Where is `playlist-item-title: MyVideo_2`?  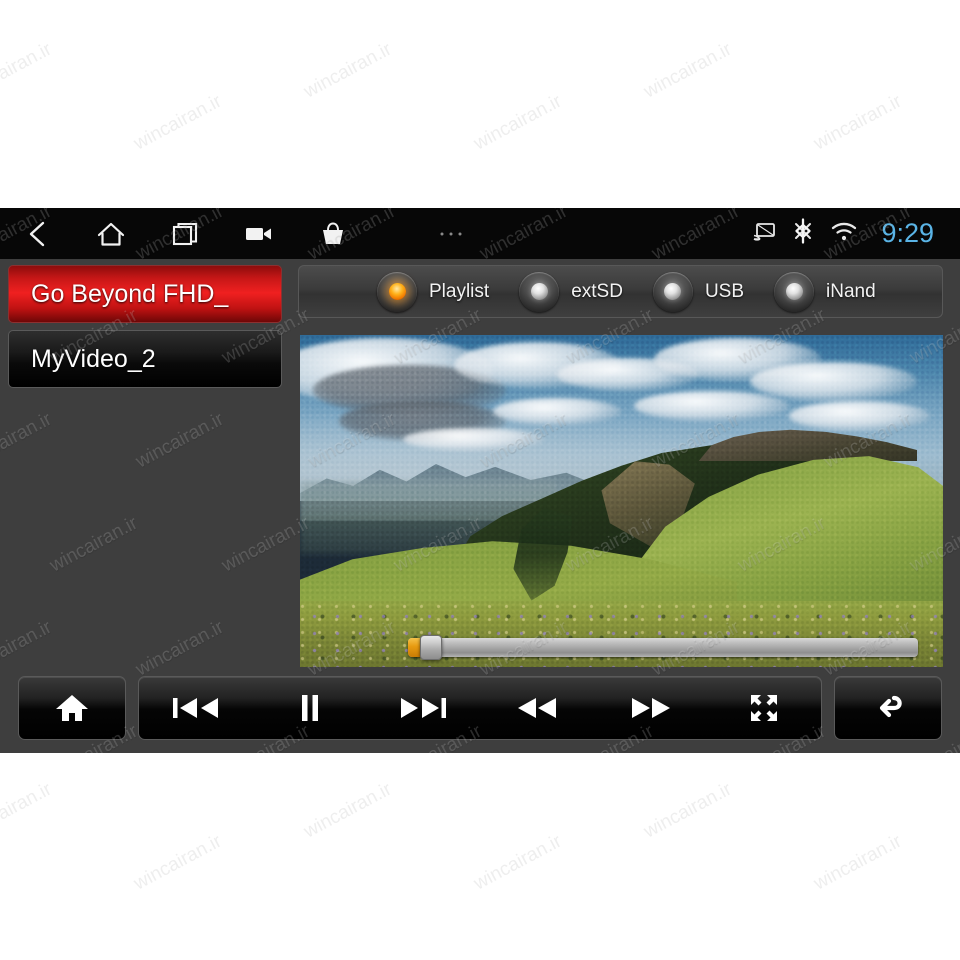 playlist-item-title: MyVideo_2 is located at coordinates (93, 358).